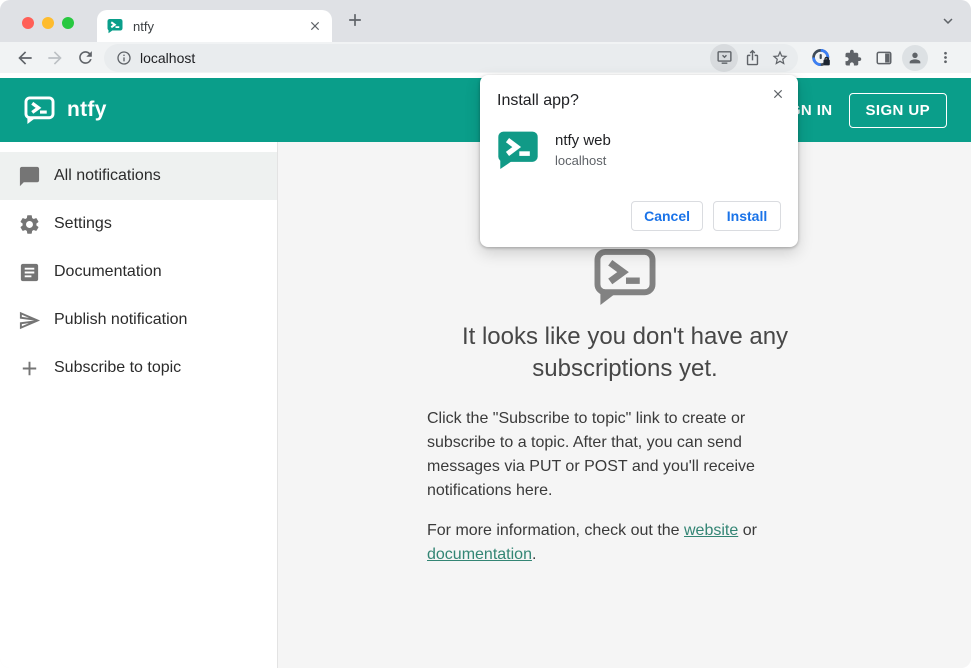 Image resolution: width=971 pixels, height=668 pixels. Describe the element at coordinates (581, 160) in the screenshot. I see `dialog-app-origin: localhost` at that location.